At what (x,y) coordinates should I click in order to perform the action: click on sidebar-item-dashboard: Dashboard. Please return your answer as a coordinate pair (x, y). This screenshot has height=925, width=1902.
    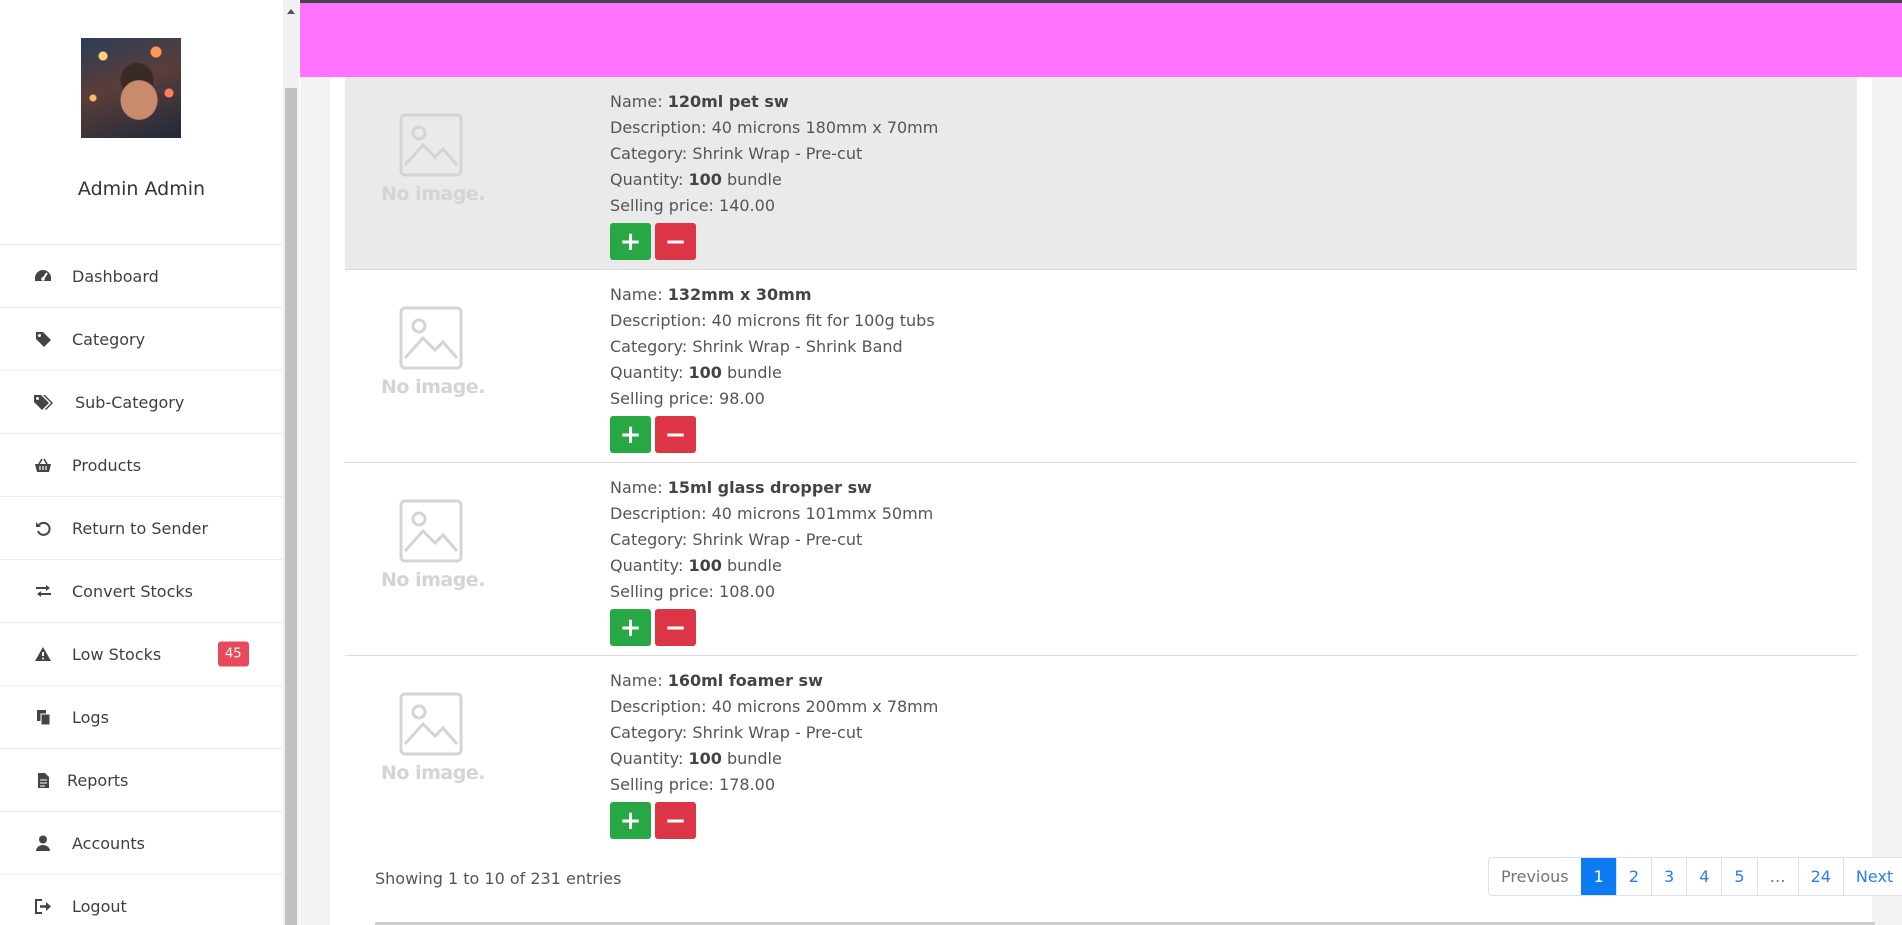
    Looking at the image, I should click on (141, 276).